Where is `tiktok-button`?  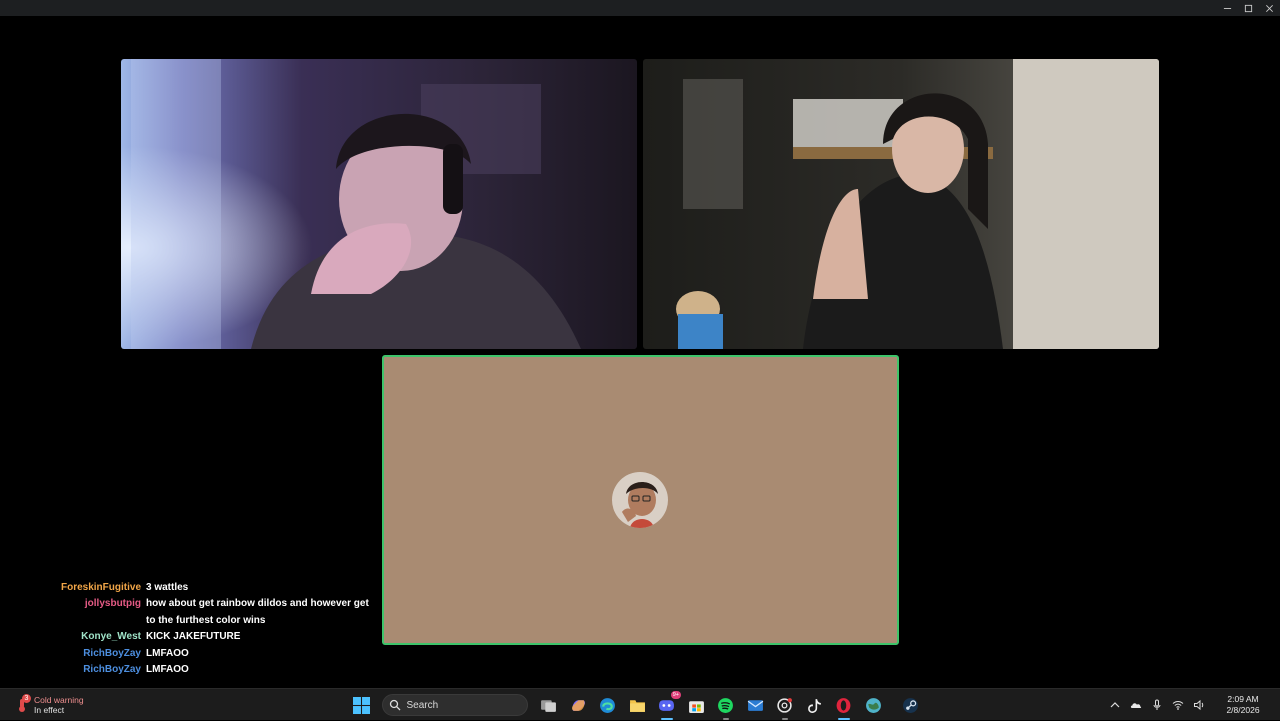
tiktok-button is located at coordinates (814, 705).